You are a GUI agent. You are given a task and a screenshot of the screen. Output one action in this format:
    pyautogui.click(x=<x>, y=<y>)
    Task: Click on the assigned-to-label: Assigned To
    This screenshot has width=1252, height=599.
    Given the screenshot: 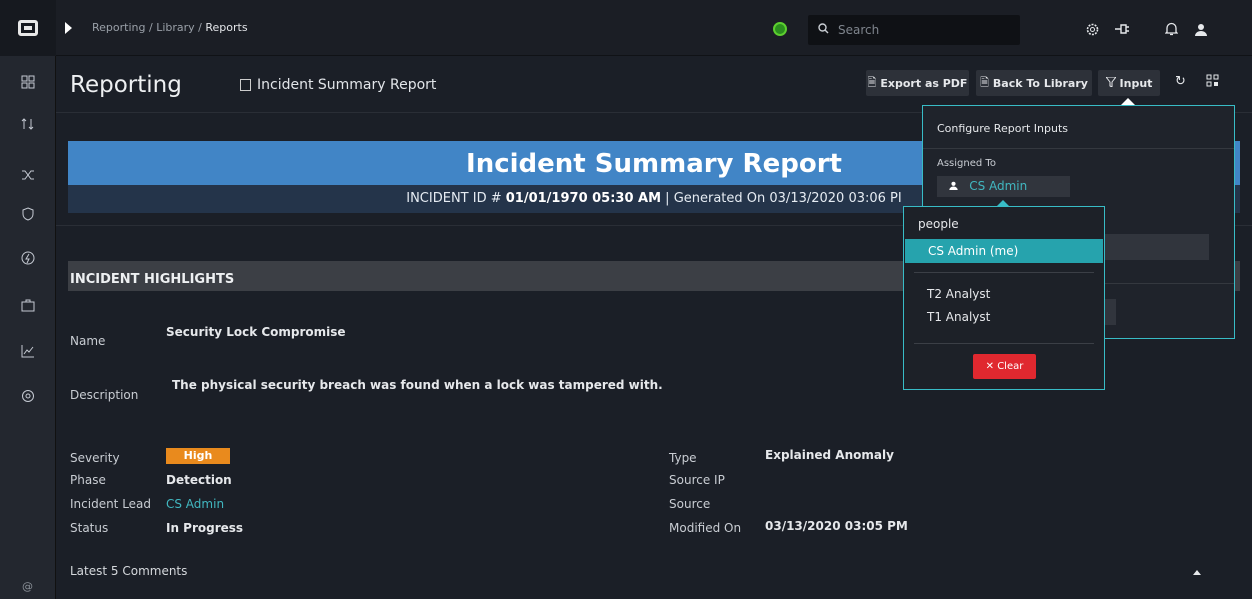 What is the action you would take?
    pyautogui.click(x=966, y=163)
    